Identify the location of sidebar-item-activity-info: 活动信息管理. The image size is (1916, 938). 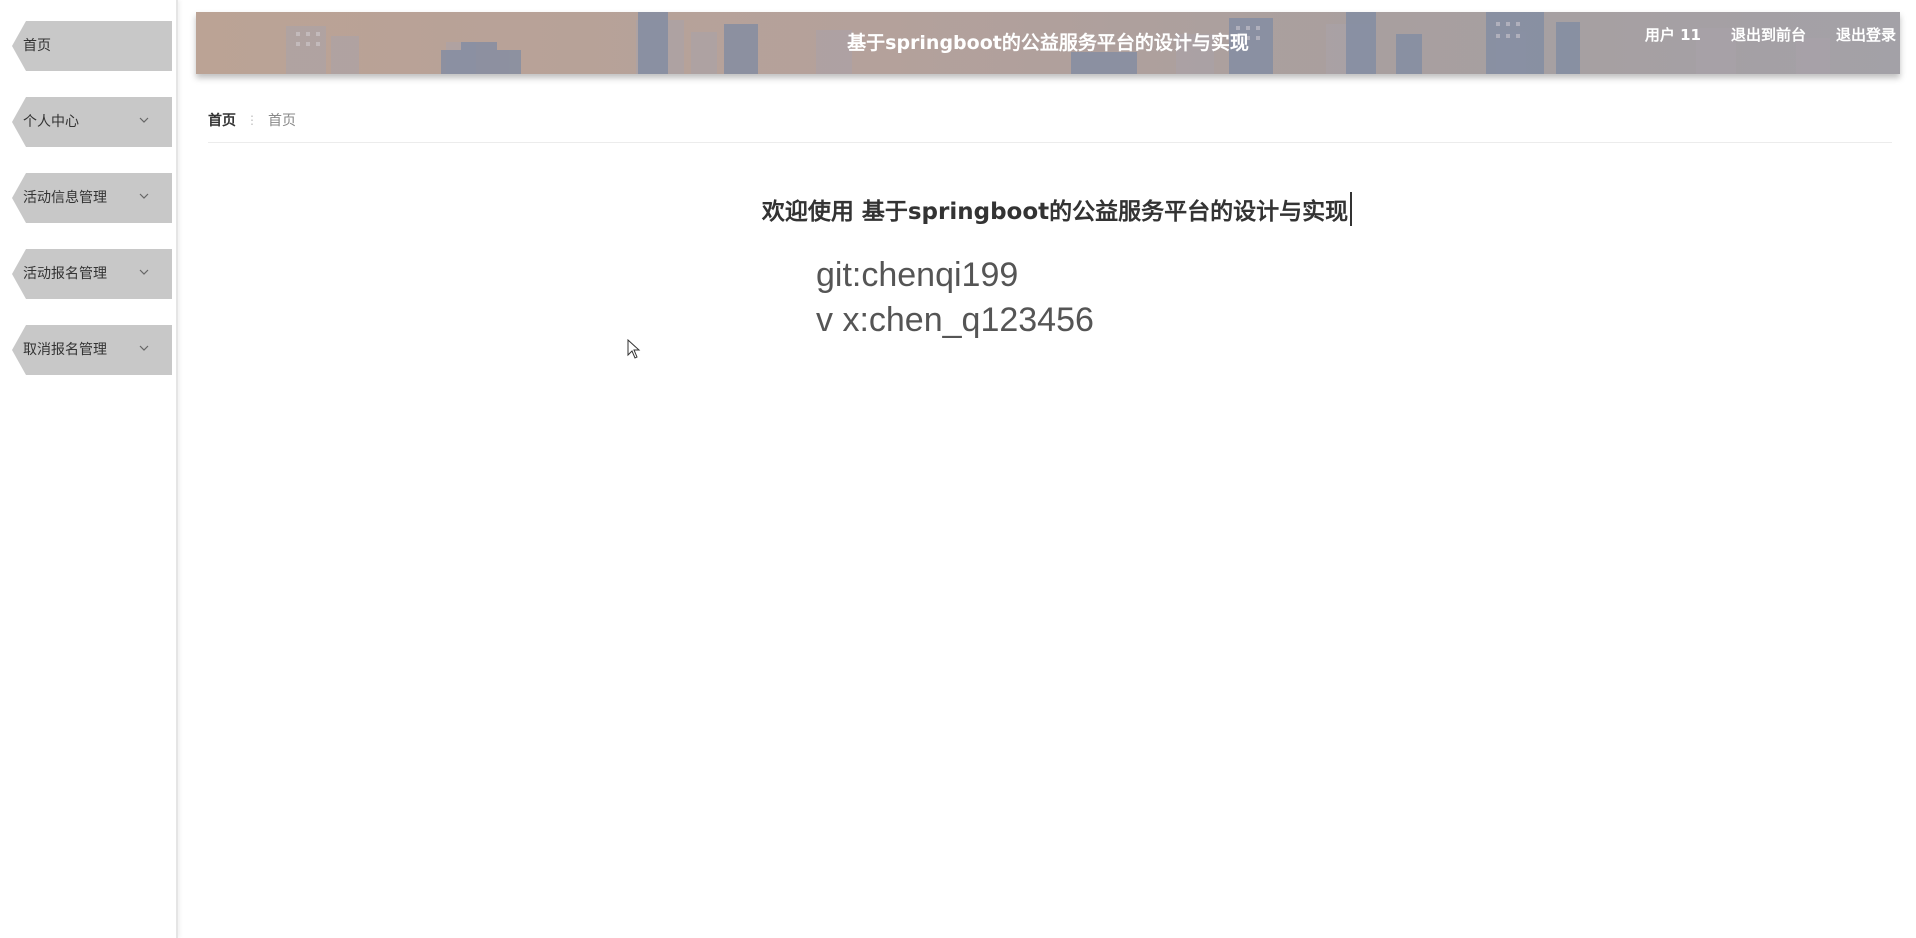
(92, 198).